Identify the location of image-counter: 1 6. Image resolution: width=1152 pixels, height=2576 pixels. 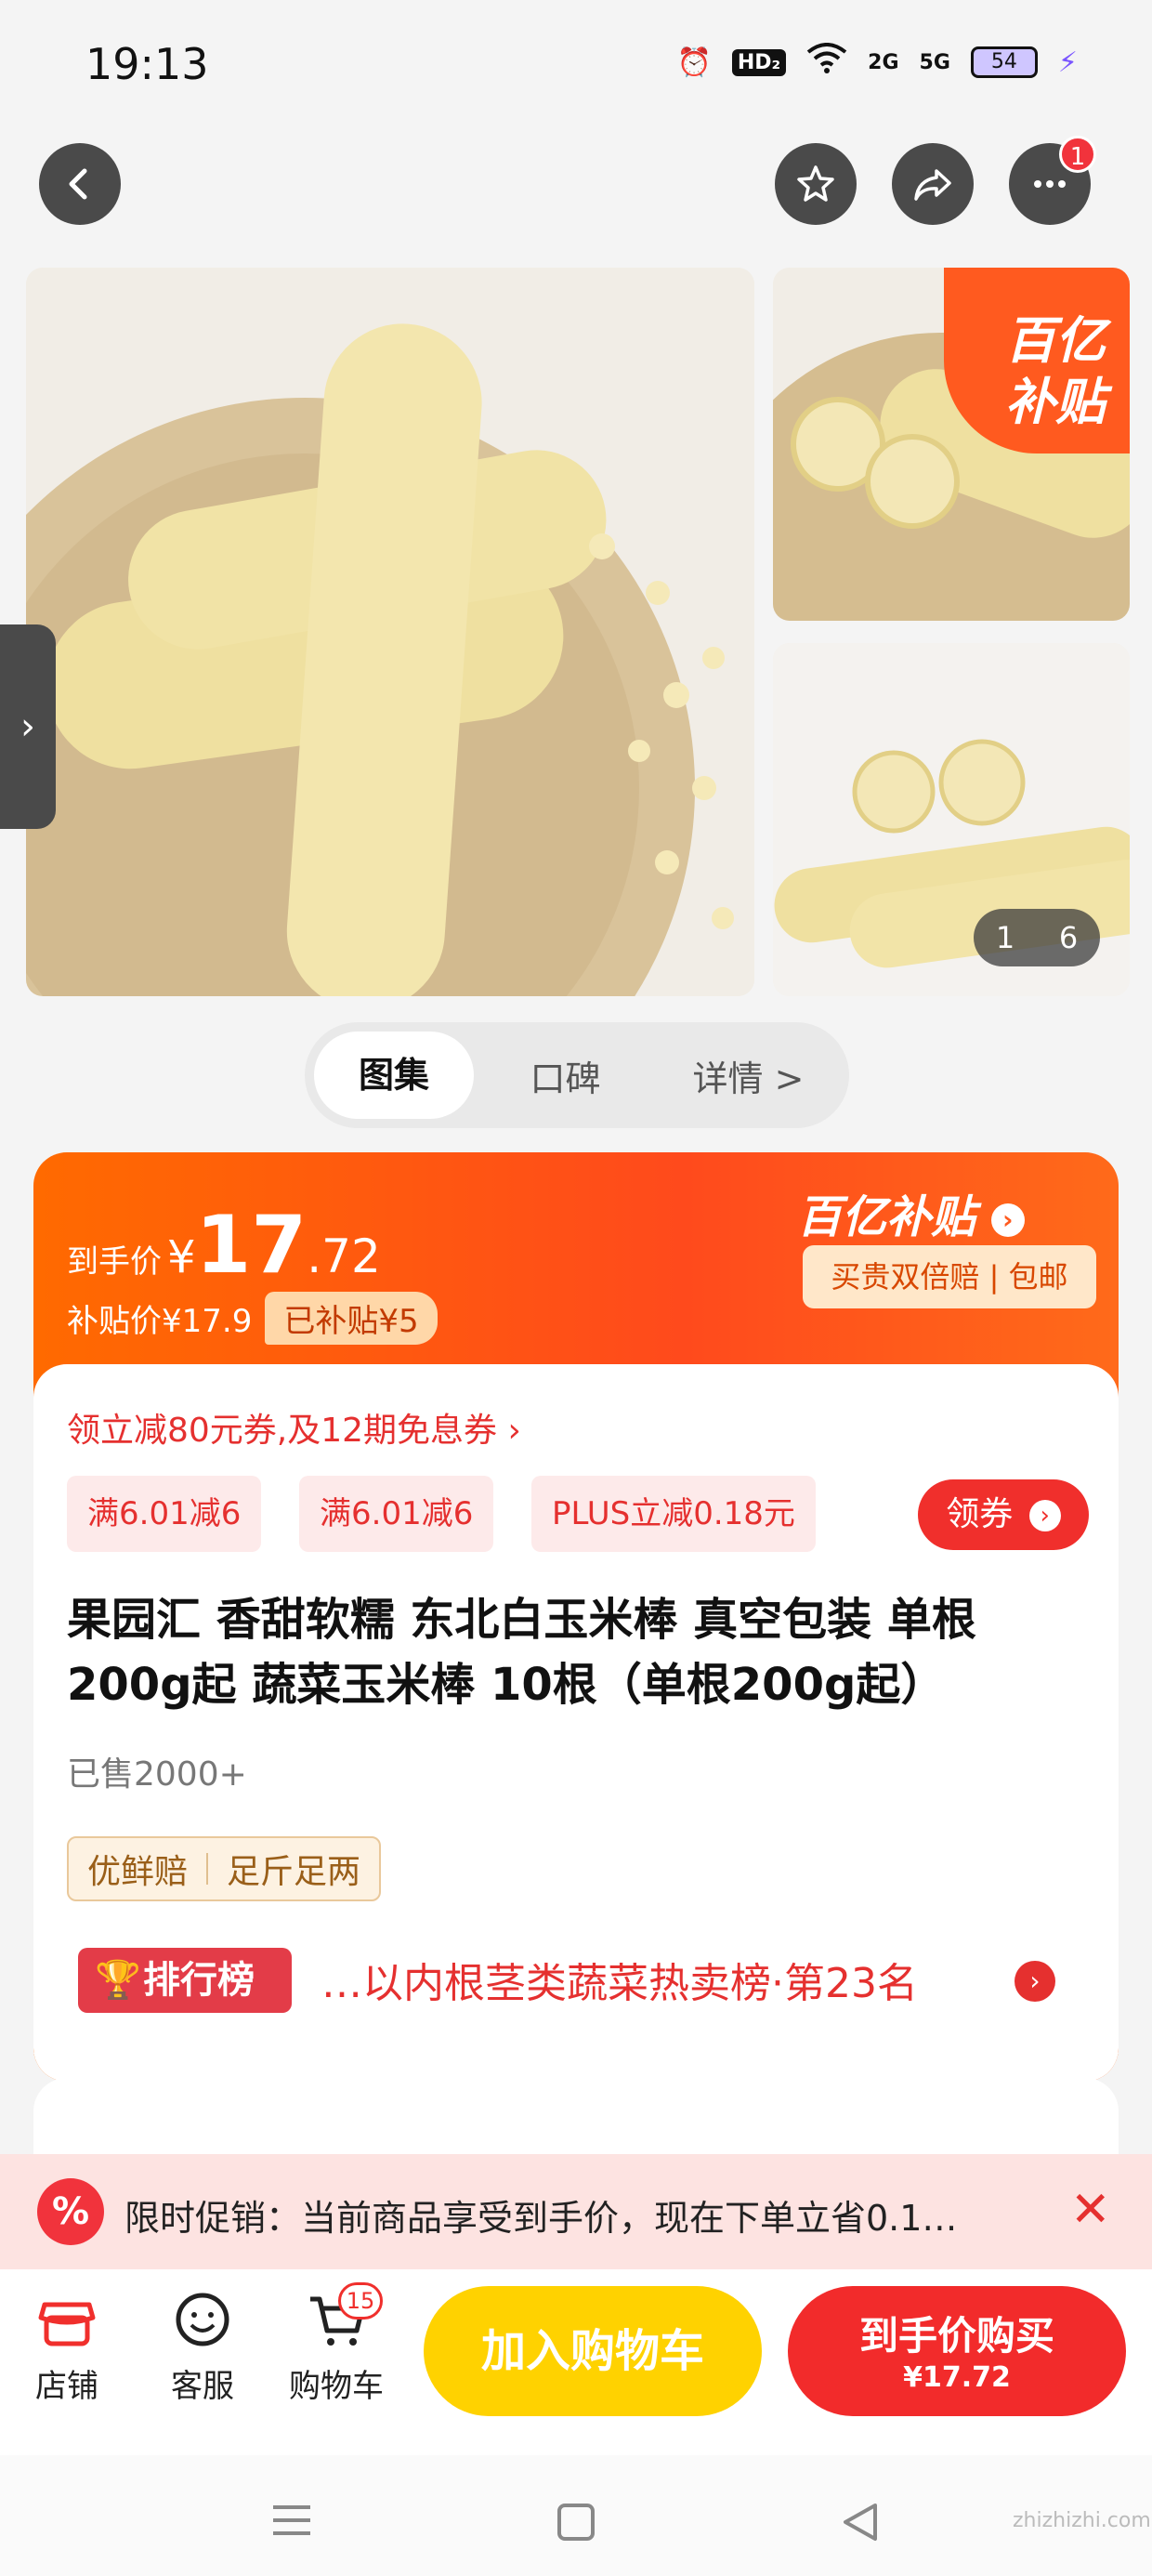
(1037, 937).